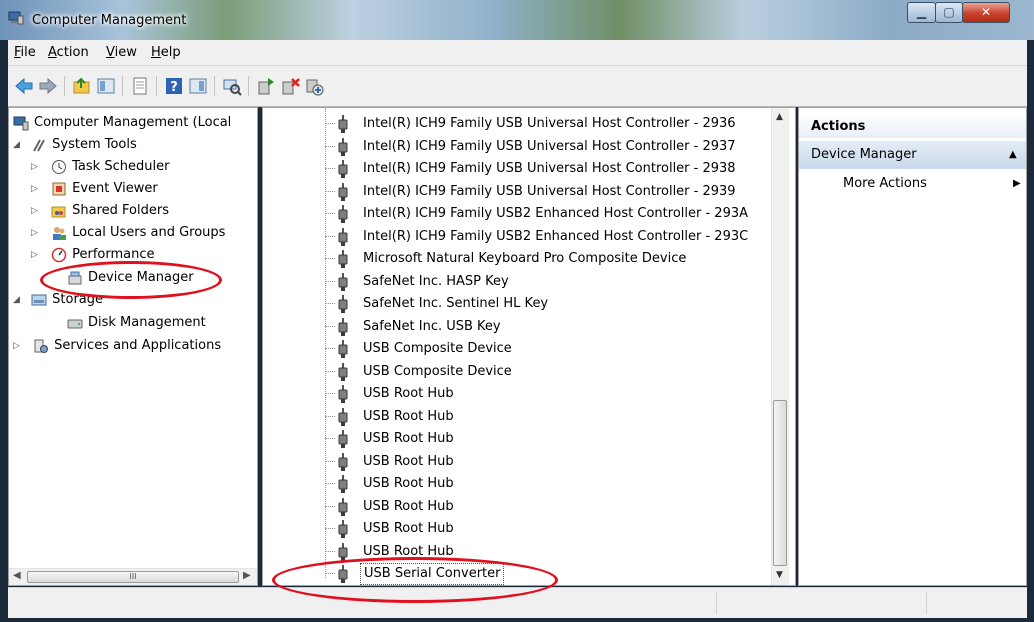 The image size is (1034, 622). What do you see at coordinates (885, 183) in the screenshot?
I see `more-actions-item: More Actions` at bounding box center [885, 183].